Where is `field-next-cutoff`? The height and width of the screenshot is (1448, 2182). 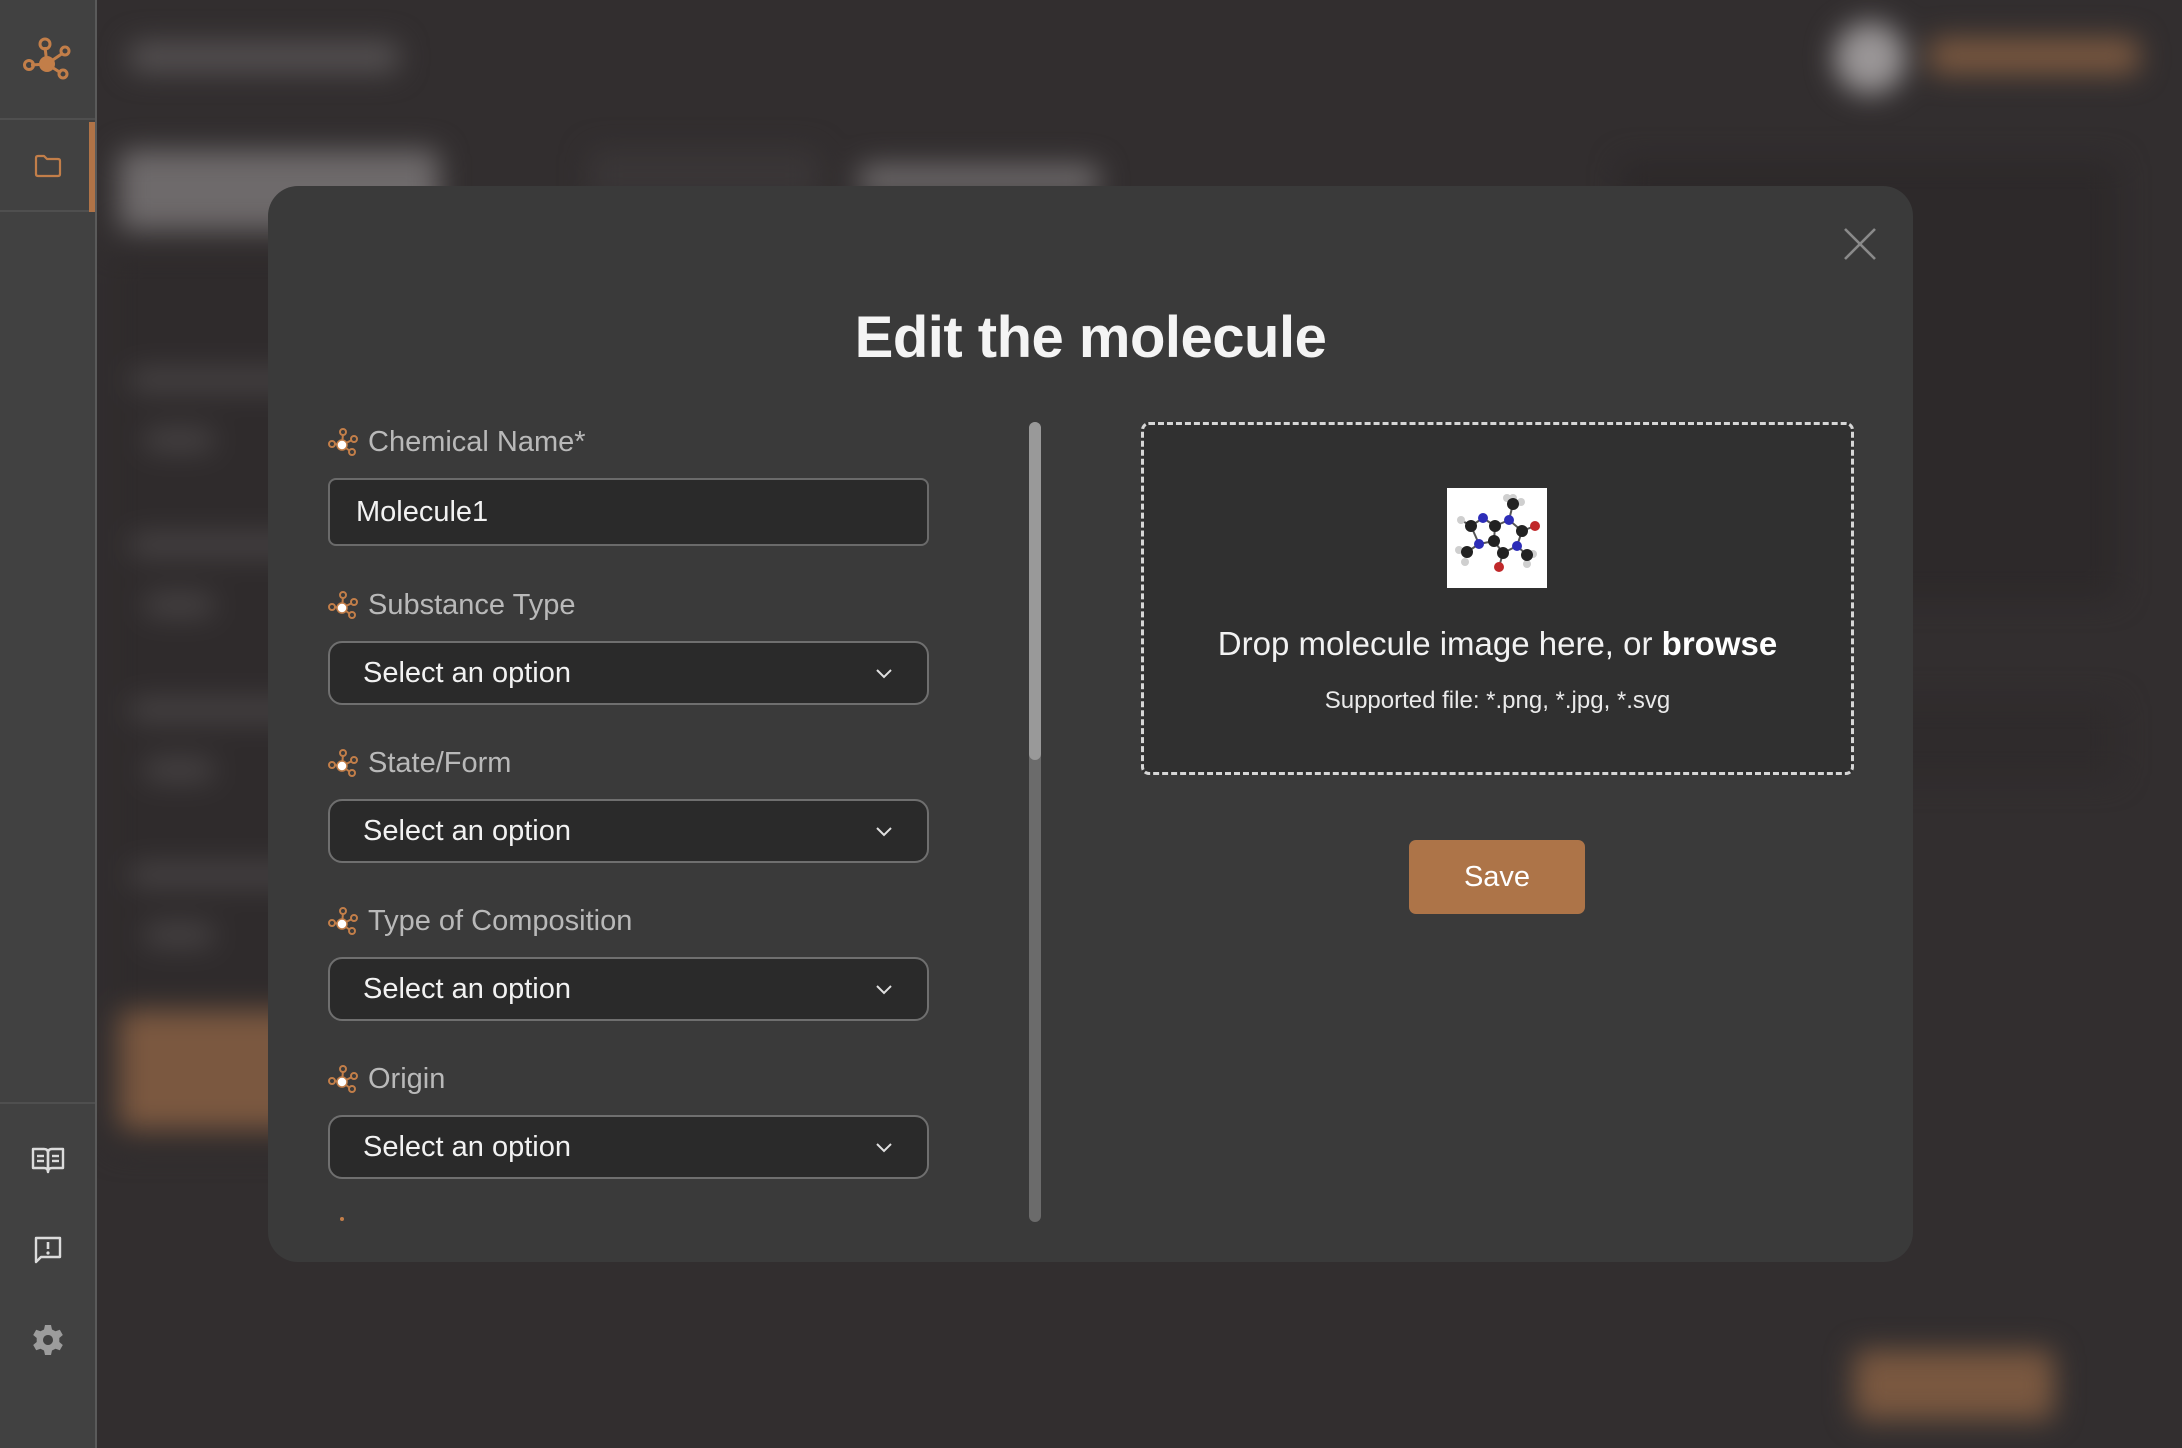 field-next-cutoff is located at coordinates (638, 1219).